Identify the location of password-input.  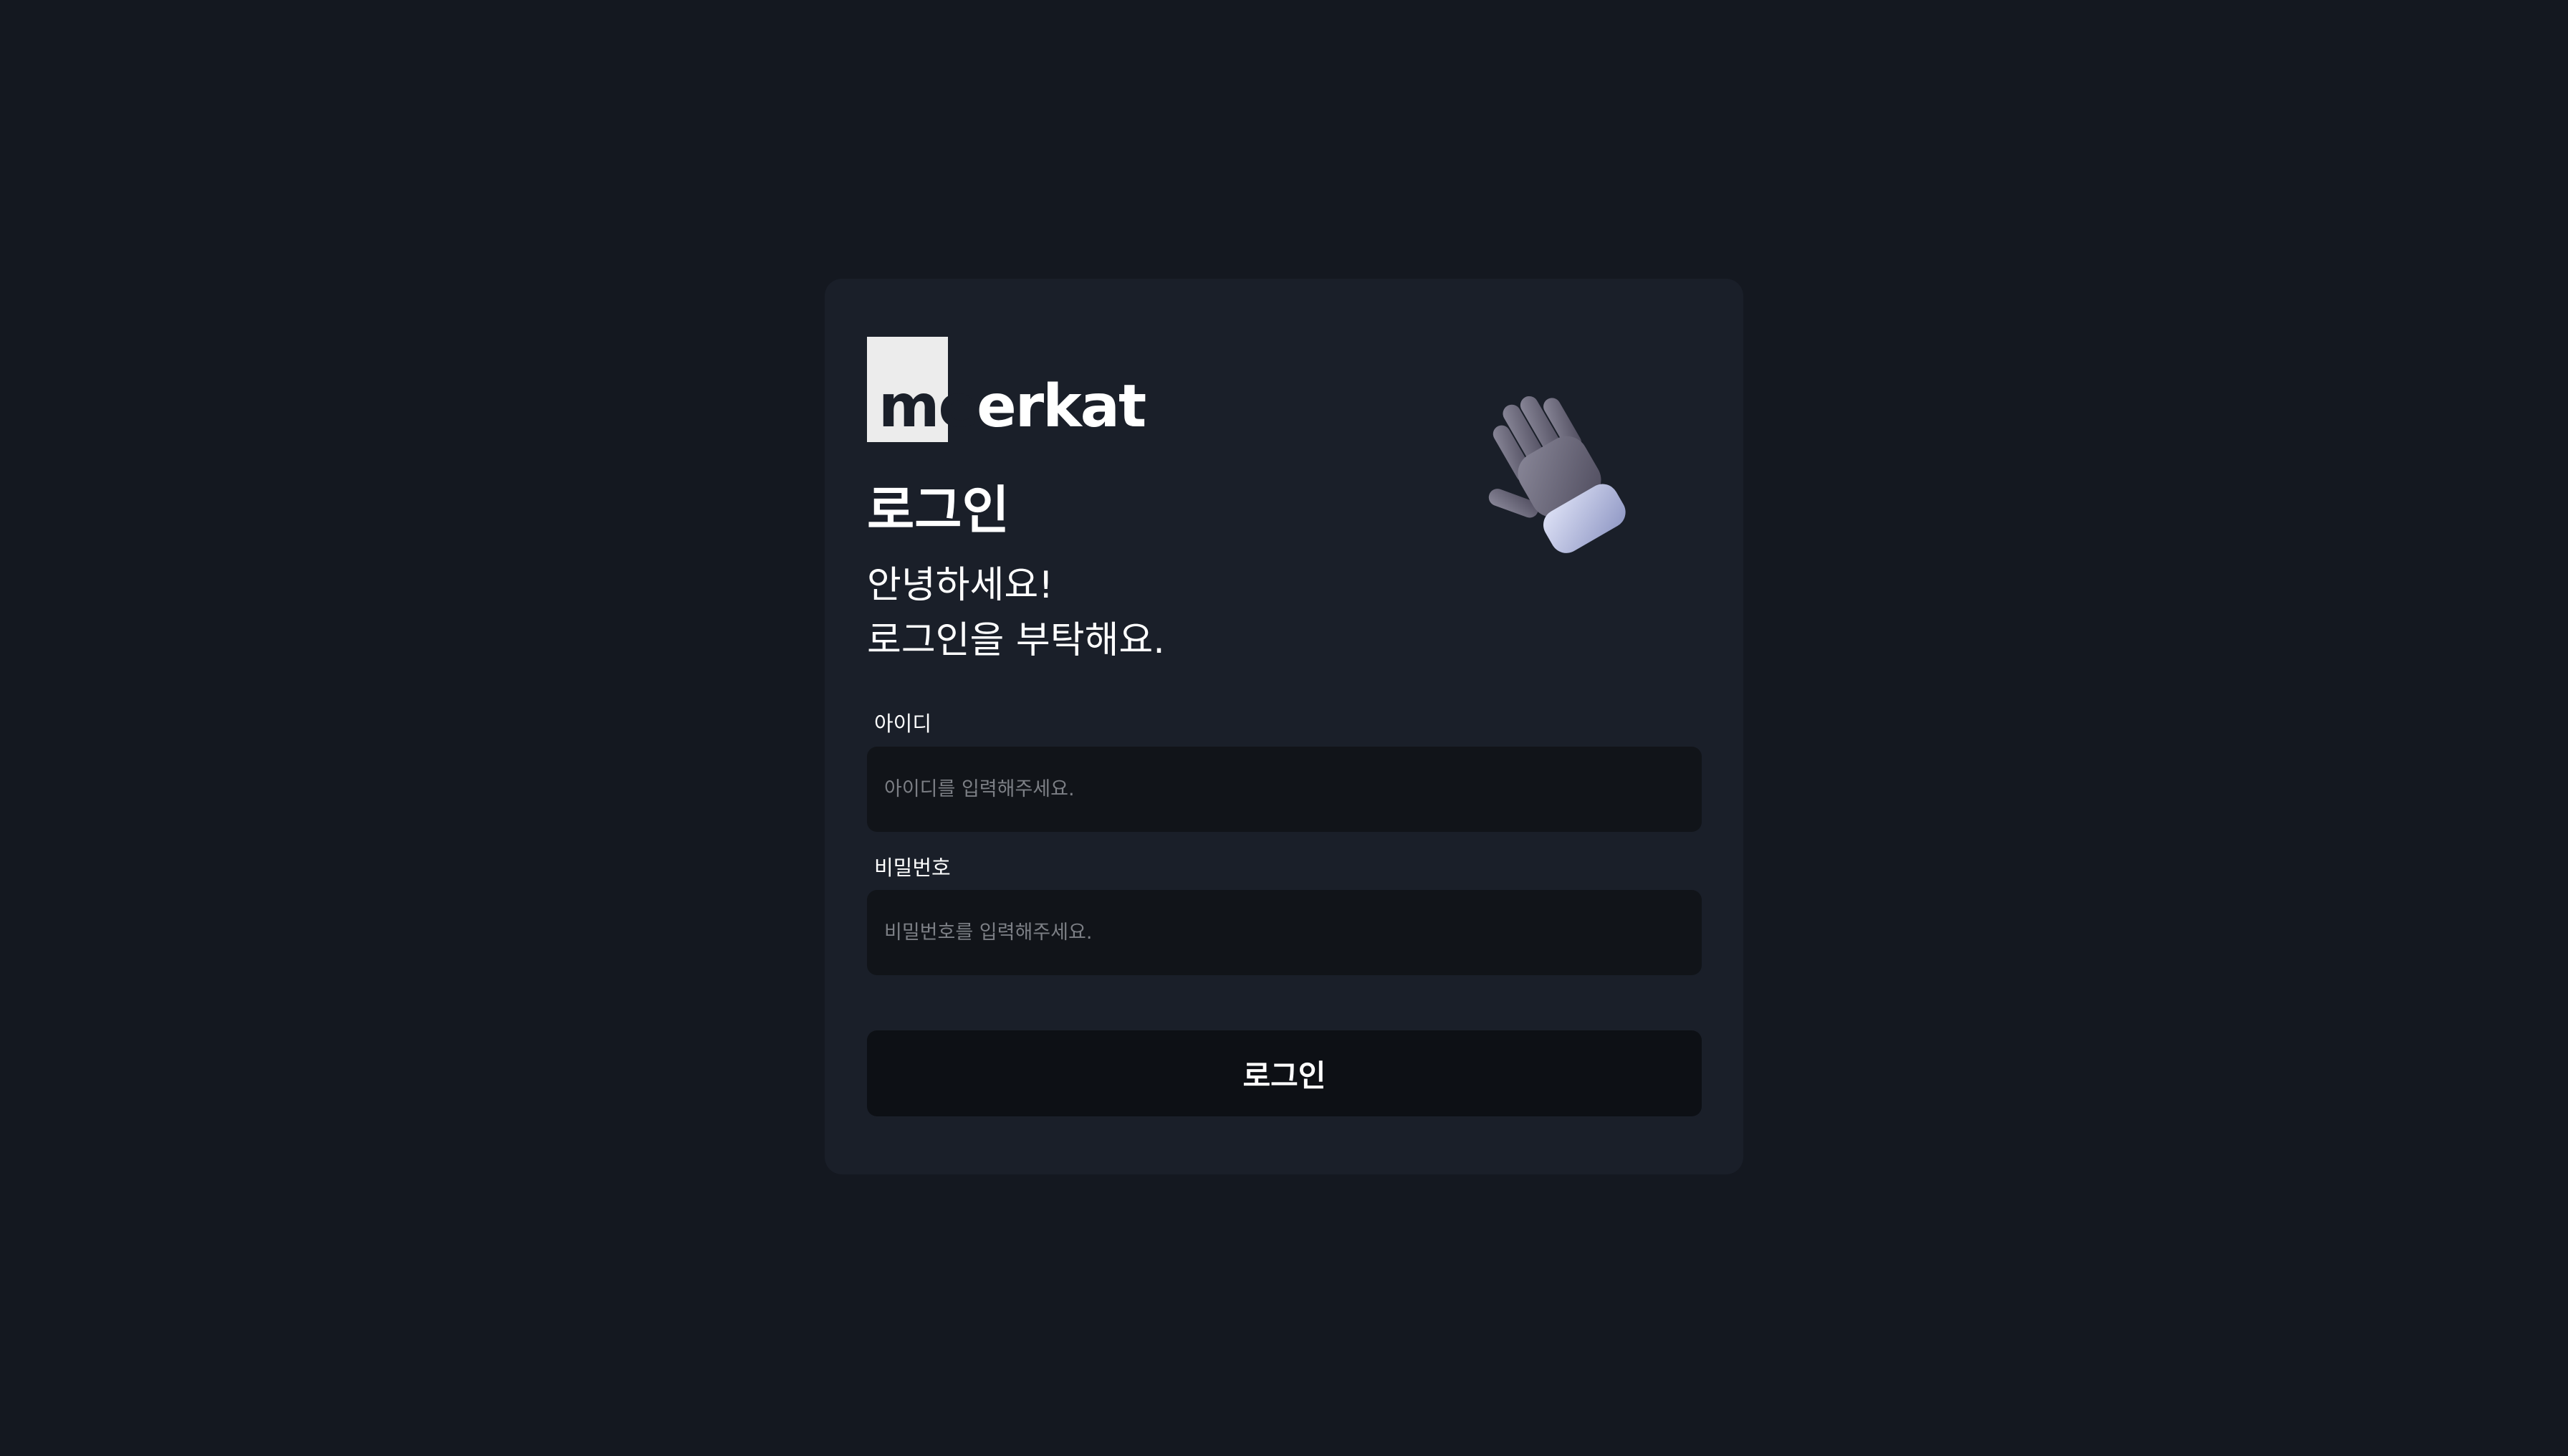
(1284, 932).